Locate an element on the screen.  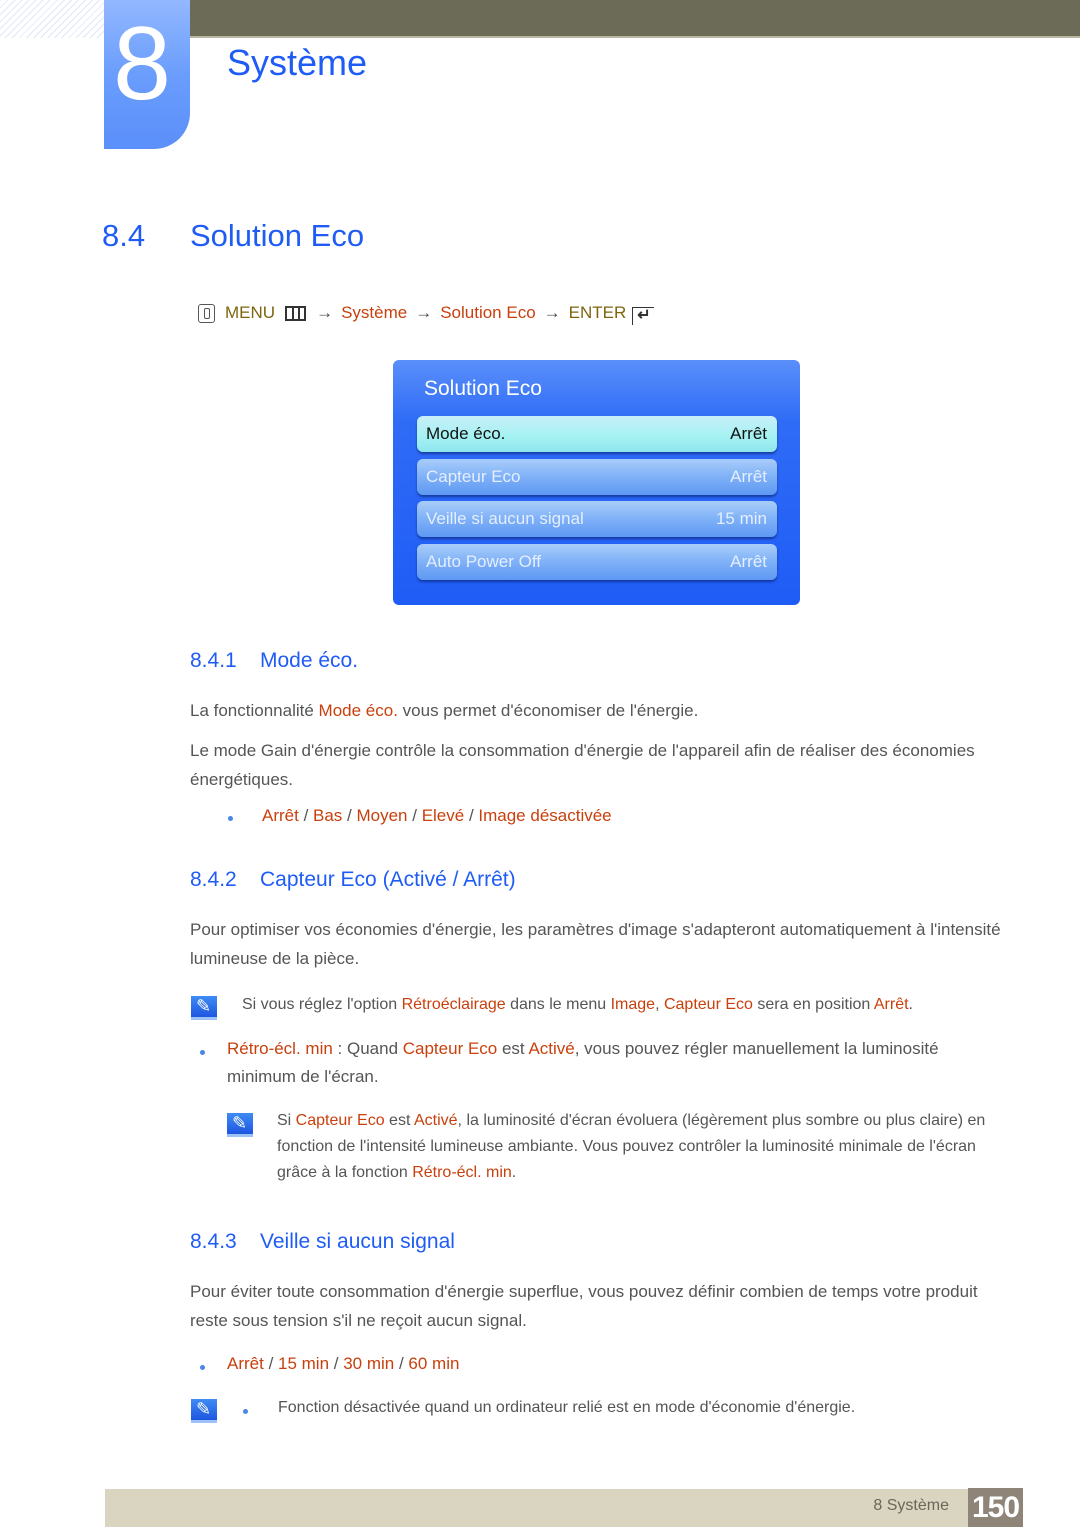
chapter-number: 8 is located at coordinates (142, 64).